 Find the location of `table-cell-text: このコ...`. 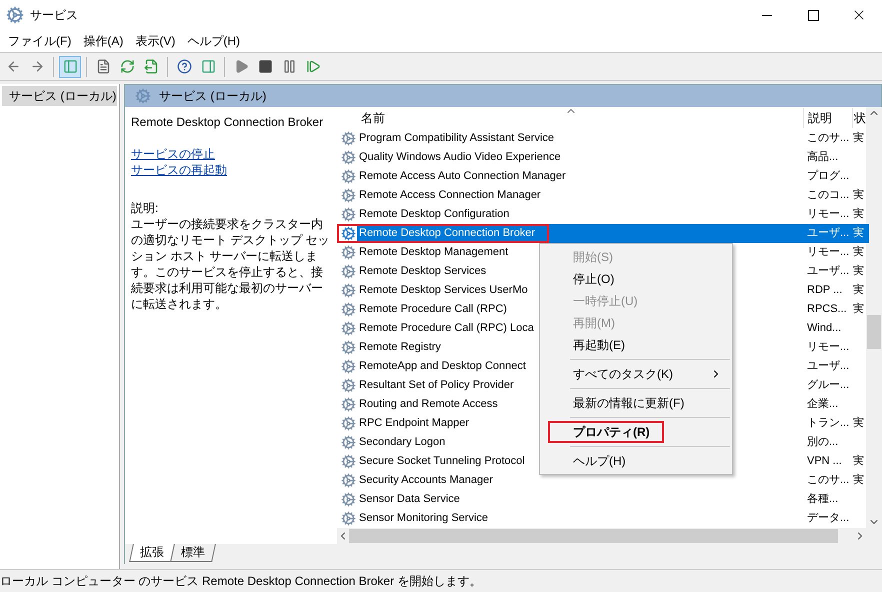

table-cell-text: このコ... is located at coordinates (828, 195).